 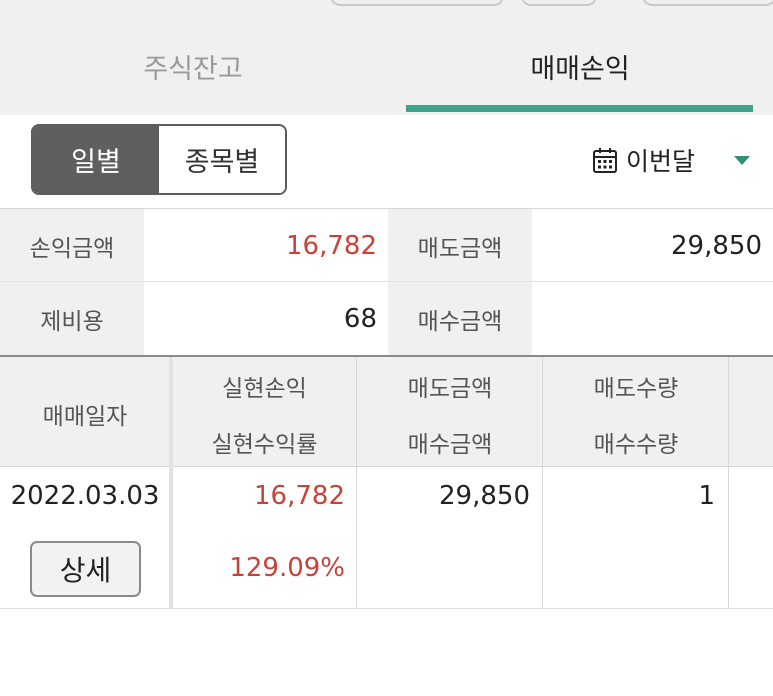 I want to click on summary-sell-label: 매도금액, so click(x=460, y=245).